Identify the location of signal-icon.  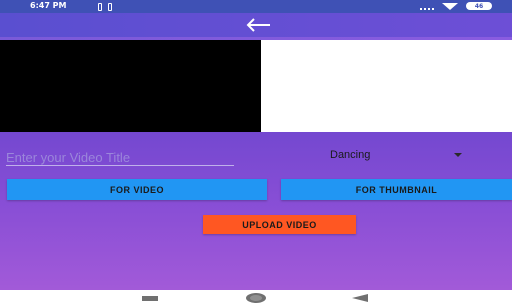
(427, 6).